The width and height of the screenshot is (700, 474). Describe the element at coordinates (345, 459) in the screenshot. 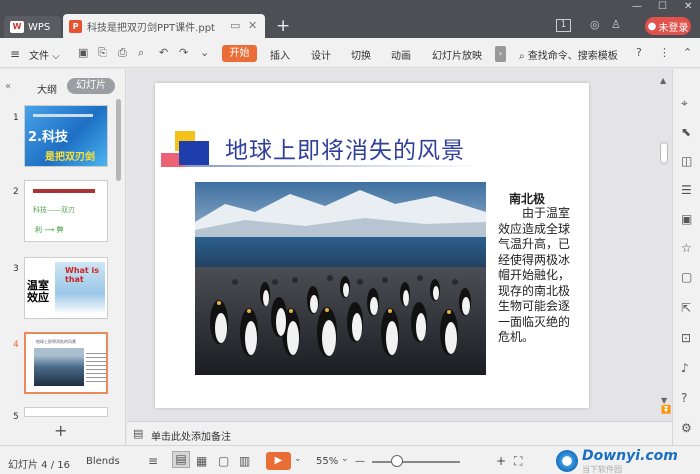

I see `zoom-dropdown-icon: ⌄` at that location.